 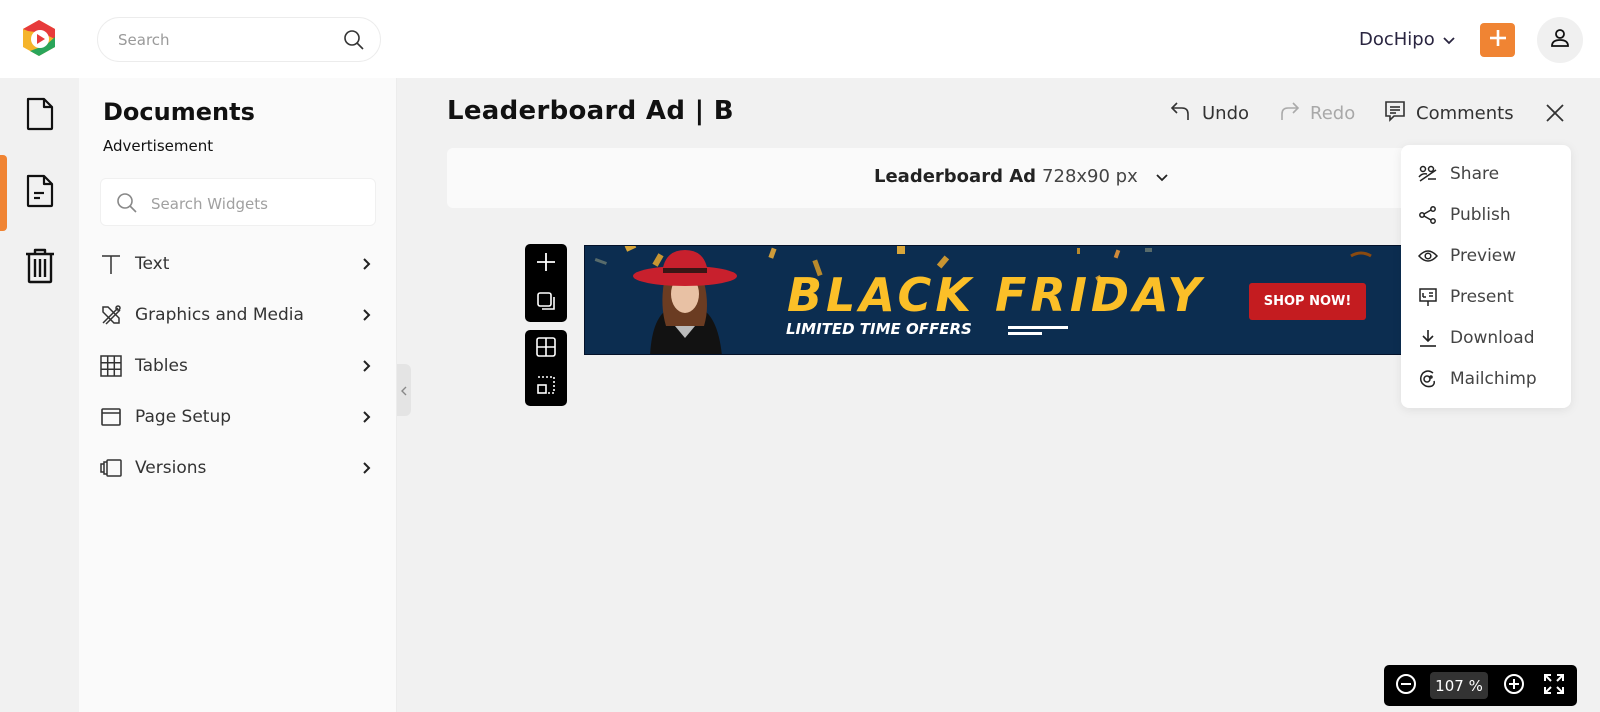 I want to click on menu-item-label: Preview, so click(x=1483, y=255).